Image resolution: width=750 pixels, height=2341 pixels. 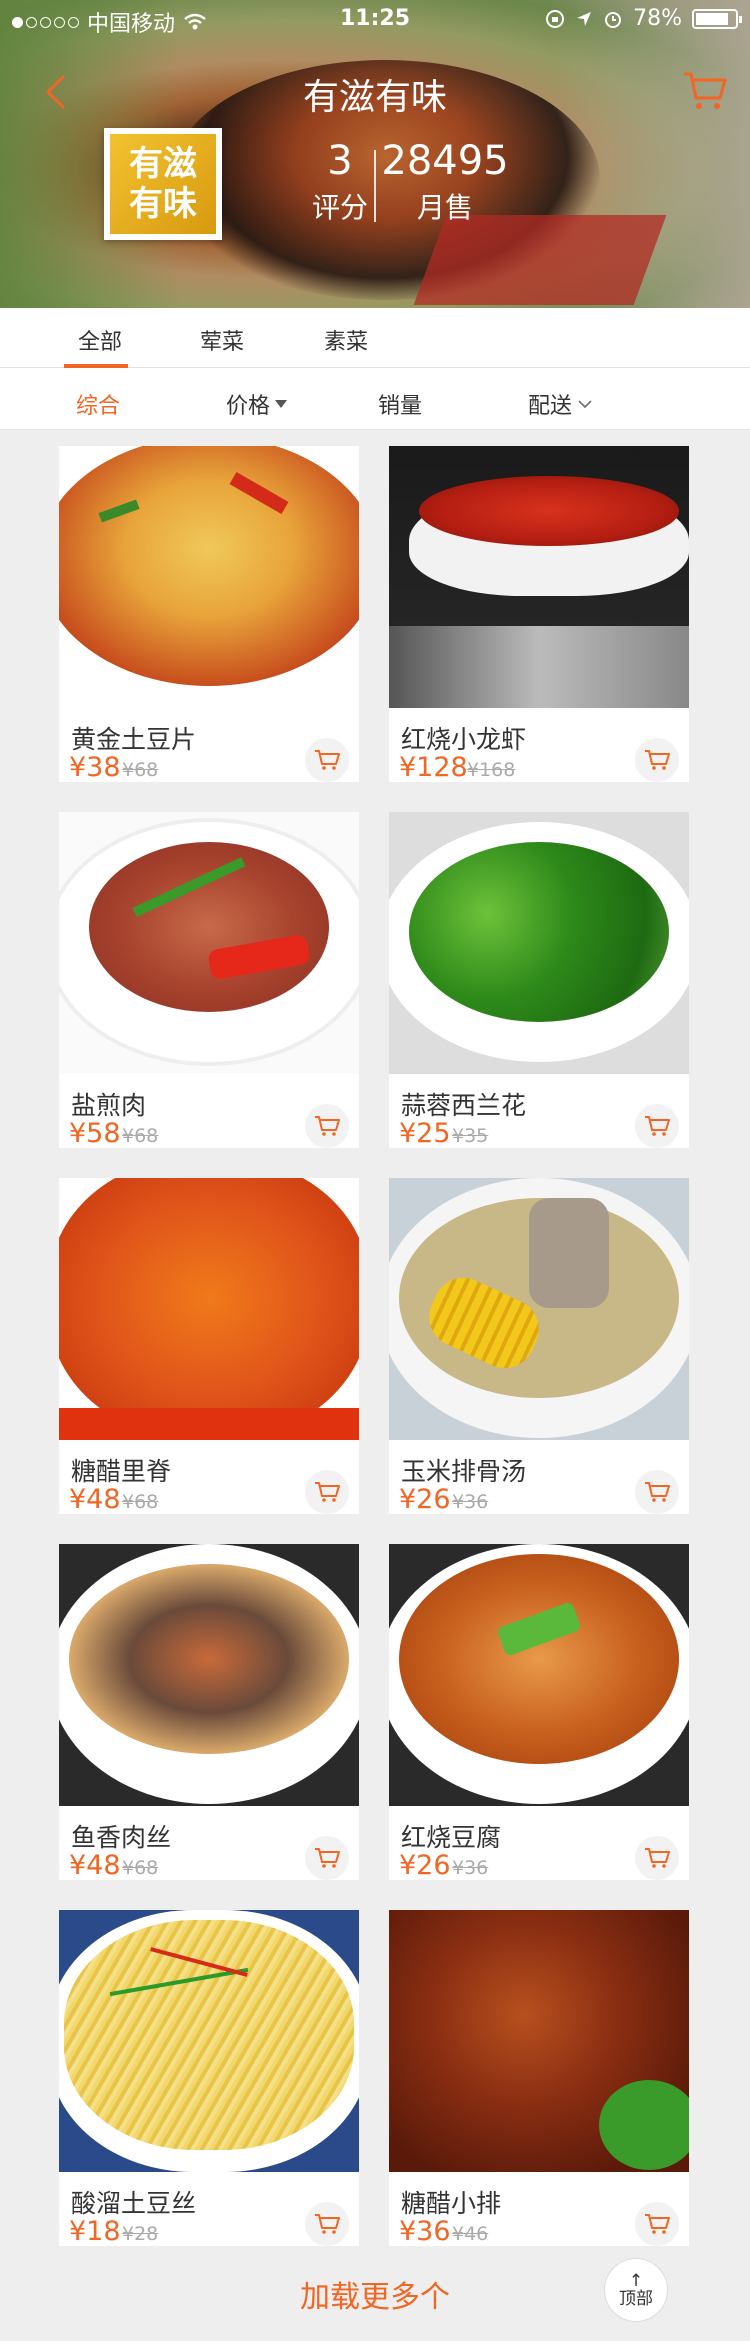 What do you see at coordinates (451, 1837) in the screenshot?
I see `product-name: 红烧豆腐` at bounding box center [451, 1837].